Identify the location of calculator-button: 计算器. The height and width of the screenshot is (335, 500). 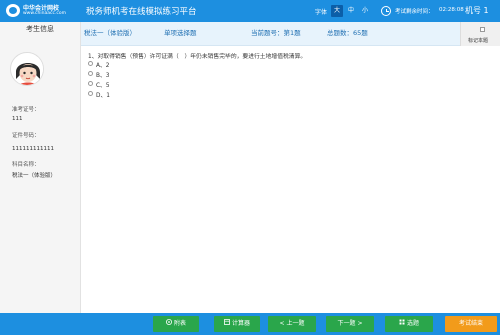
(237, 324).